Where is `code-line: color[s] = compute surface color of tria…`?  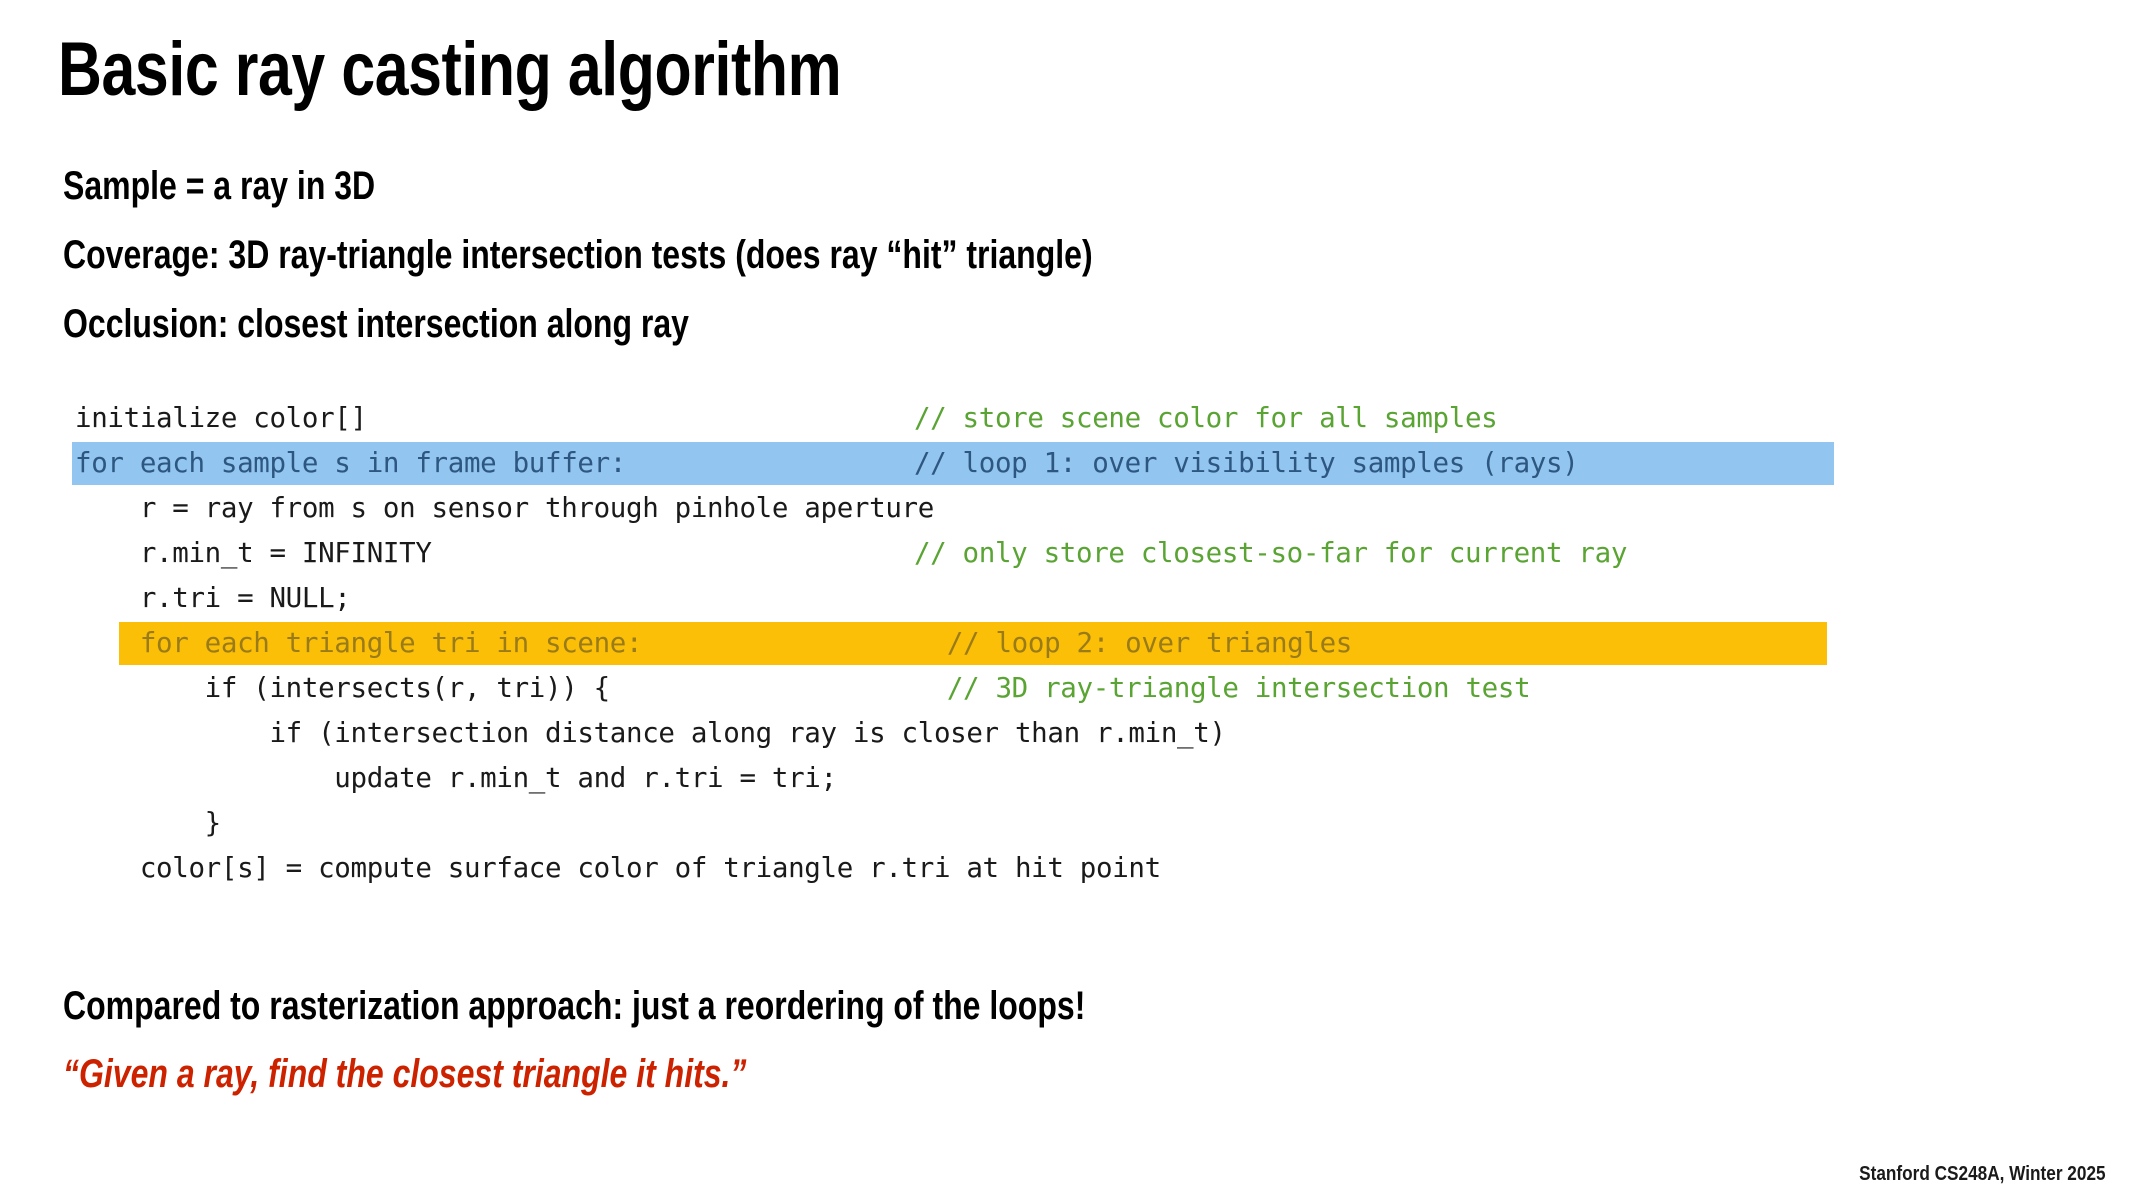
code-line: color[s] = compute surface color of tria… is located at coordinates (650, 868).